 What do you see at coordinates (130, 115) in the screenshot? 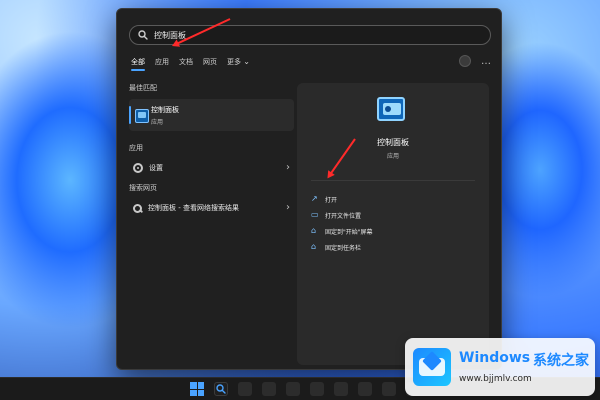
I see `selection-accent` at bounding box center [130, 115].